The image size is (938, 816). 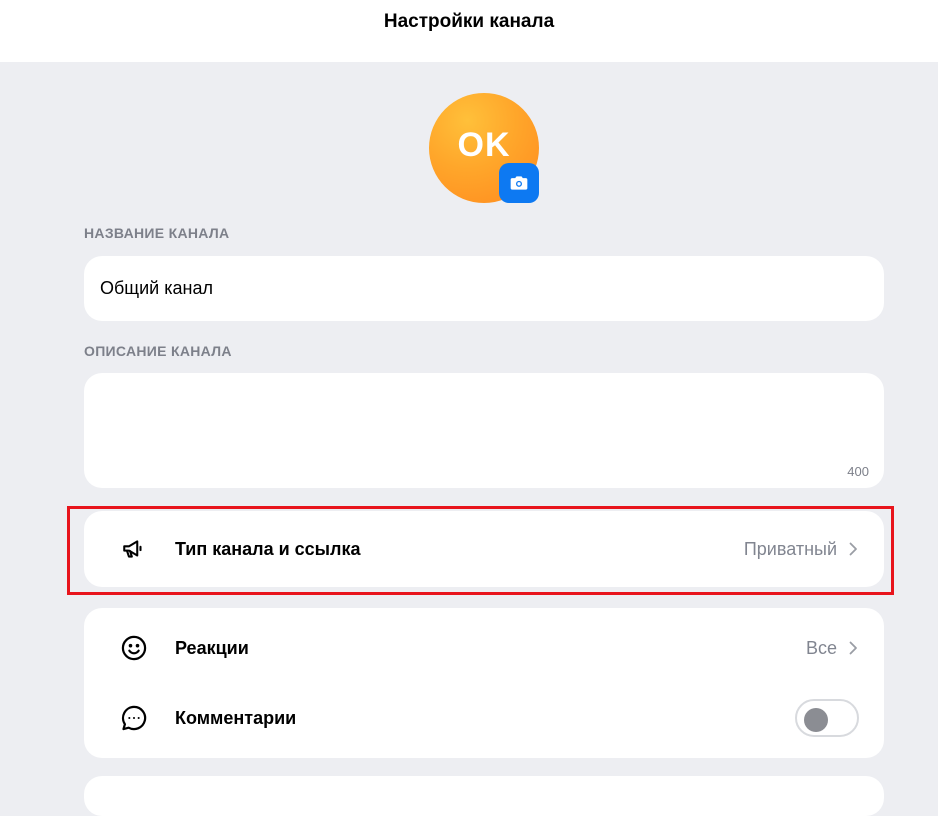 What do you see at coordinates (469, 21) in the screenshot?
I see `page-title: Настройки канала` at bounding box center [469, 21].